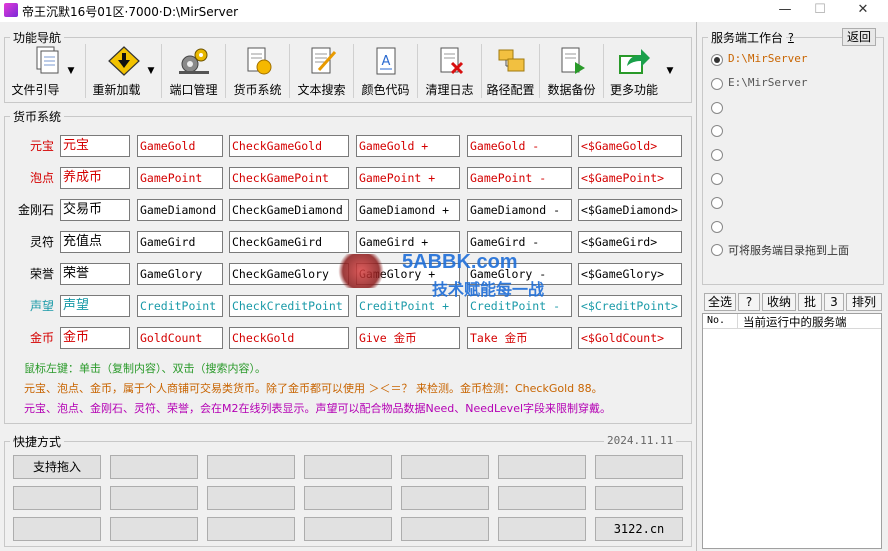 Image resolution: width=888 pixels, height=551 pixels. I want to click on currency-name-field: 荣誉, so click(95, 274).